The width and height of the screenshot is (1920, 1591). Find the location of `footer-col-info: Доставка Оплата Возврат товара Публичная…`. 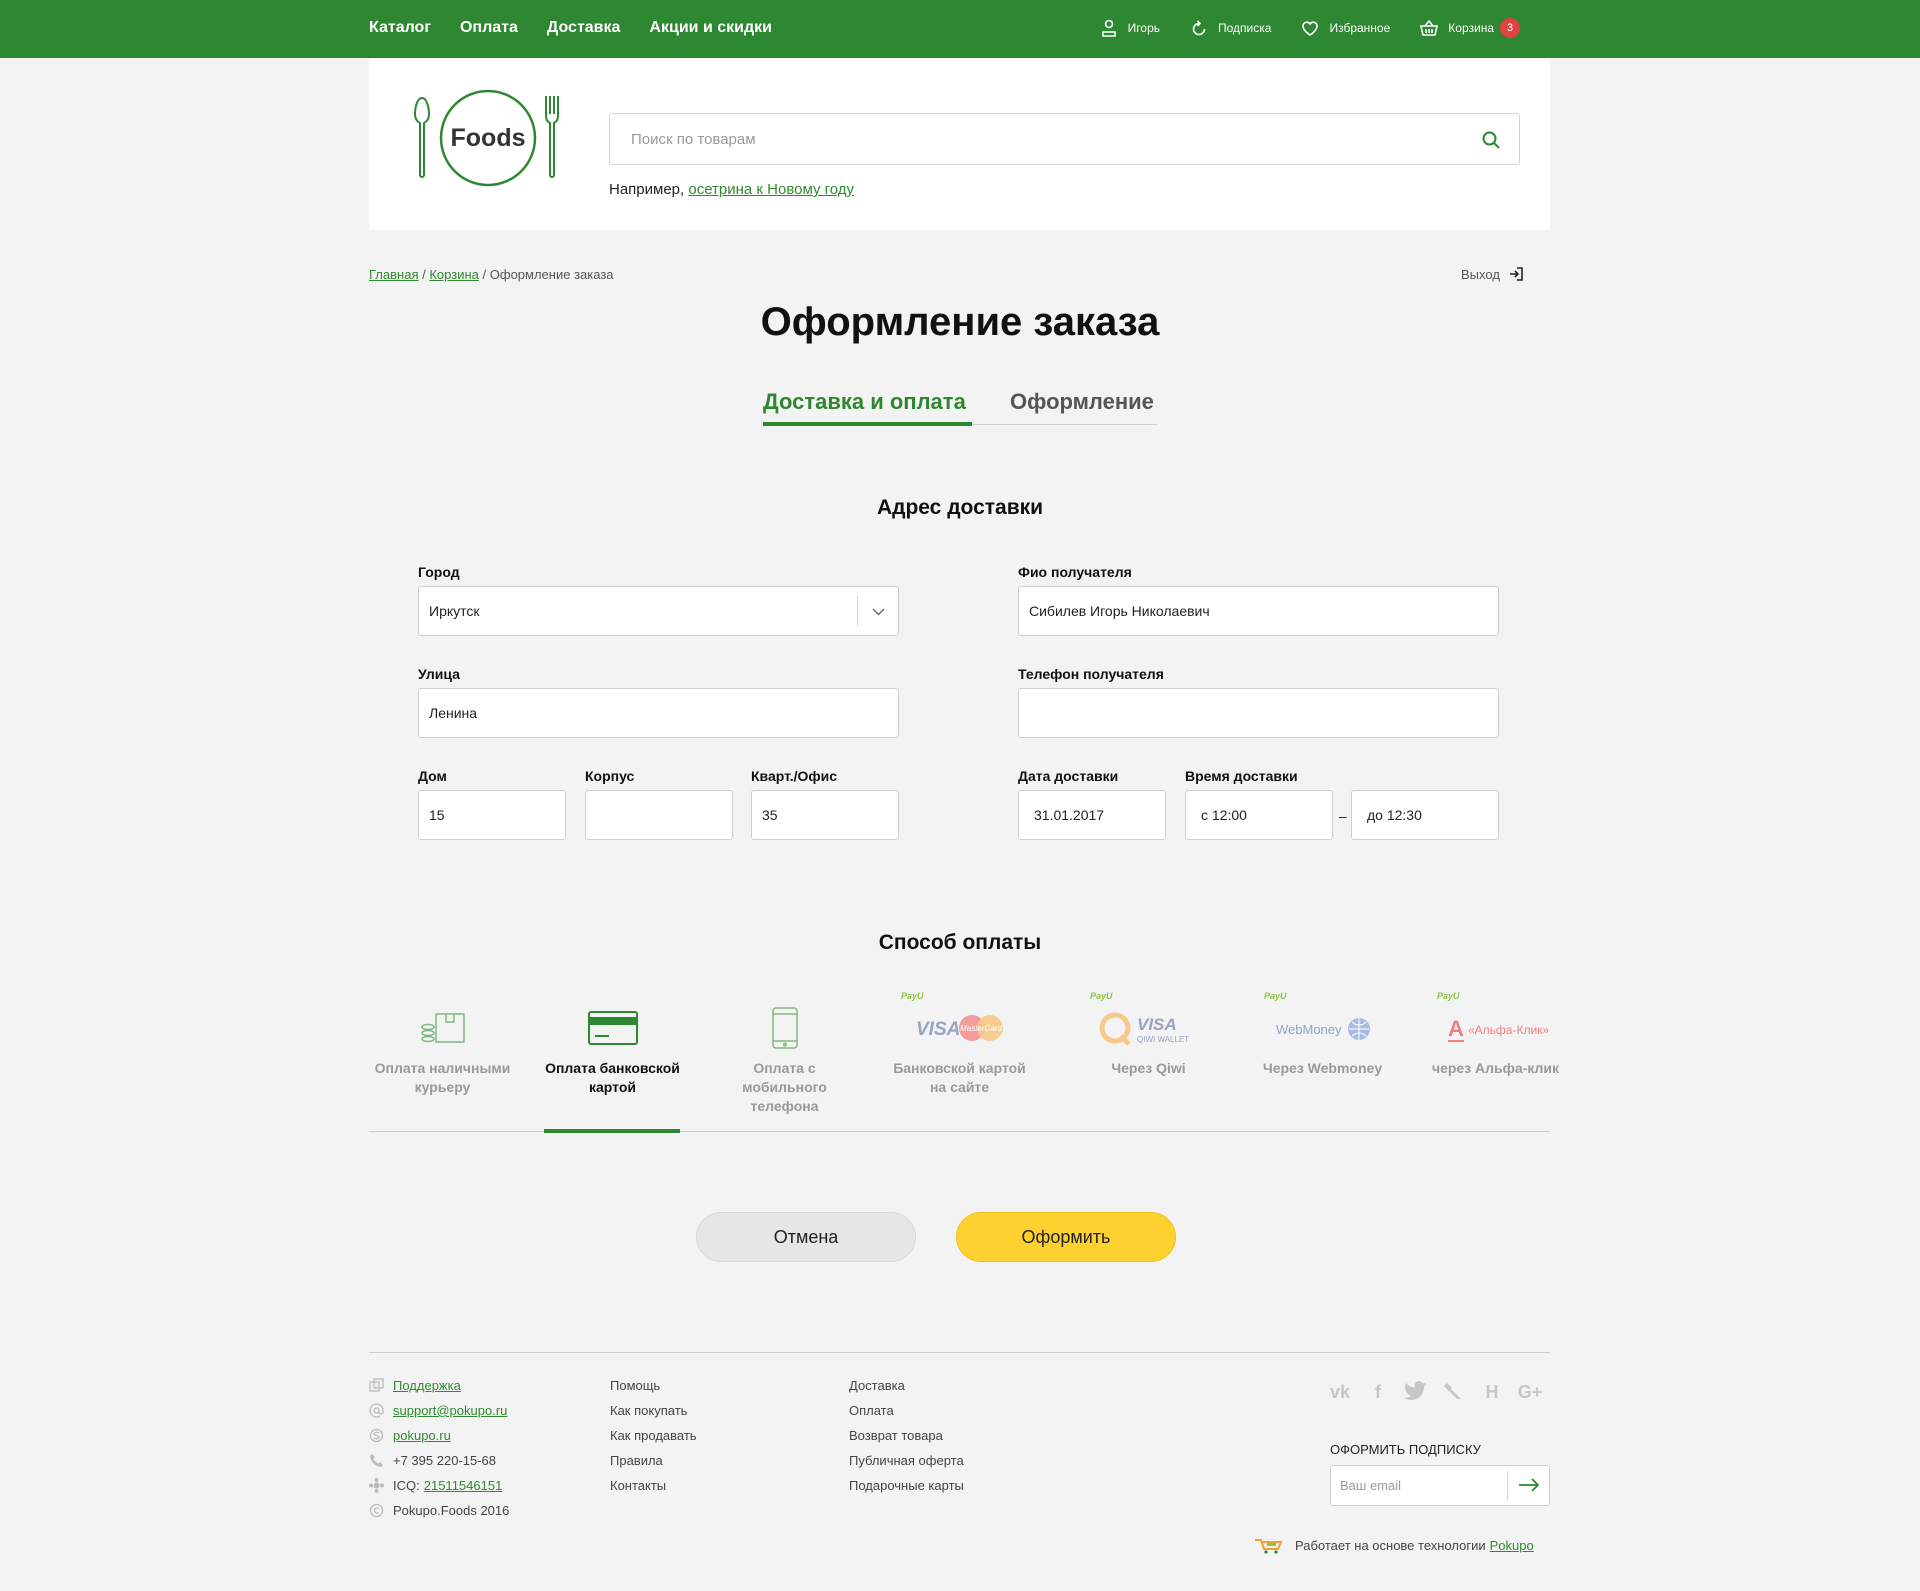

footer-col-info: Доставка Оплата Возврат товара Публичная… is located at coordinates (906, 1440).